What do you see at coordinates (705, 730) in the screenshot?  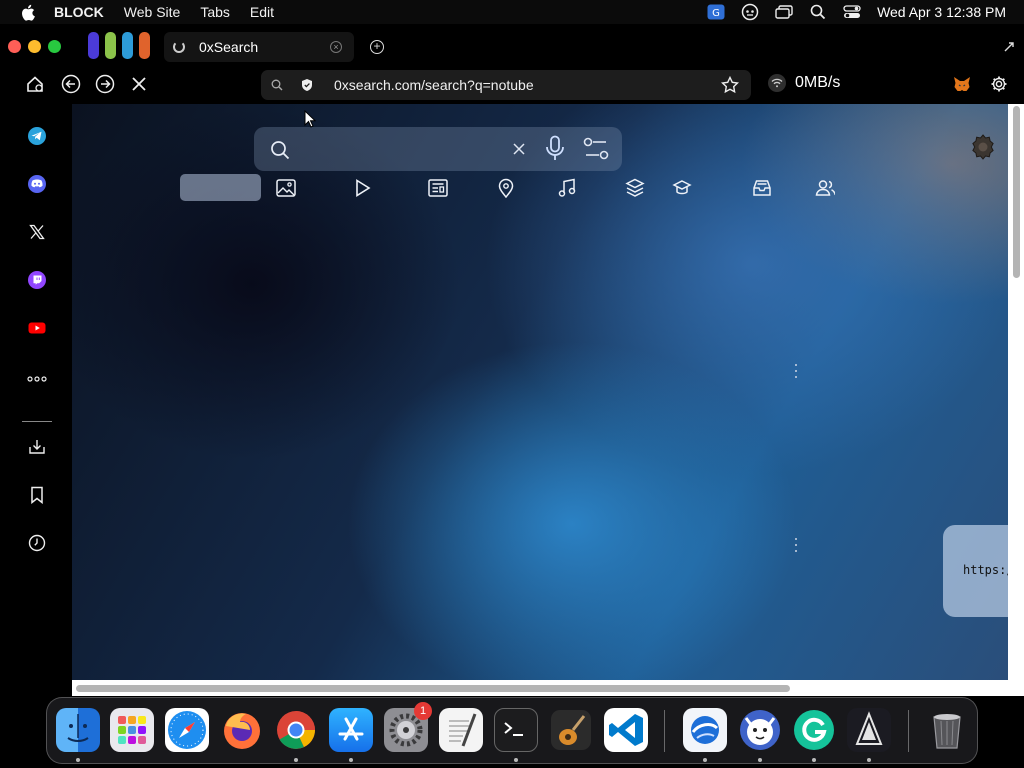 I see `remote-desktop-icon` at bounding box center [705, 730].